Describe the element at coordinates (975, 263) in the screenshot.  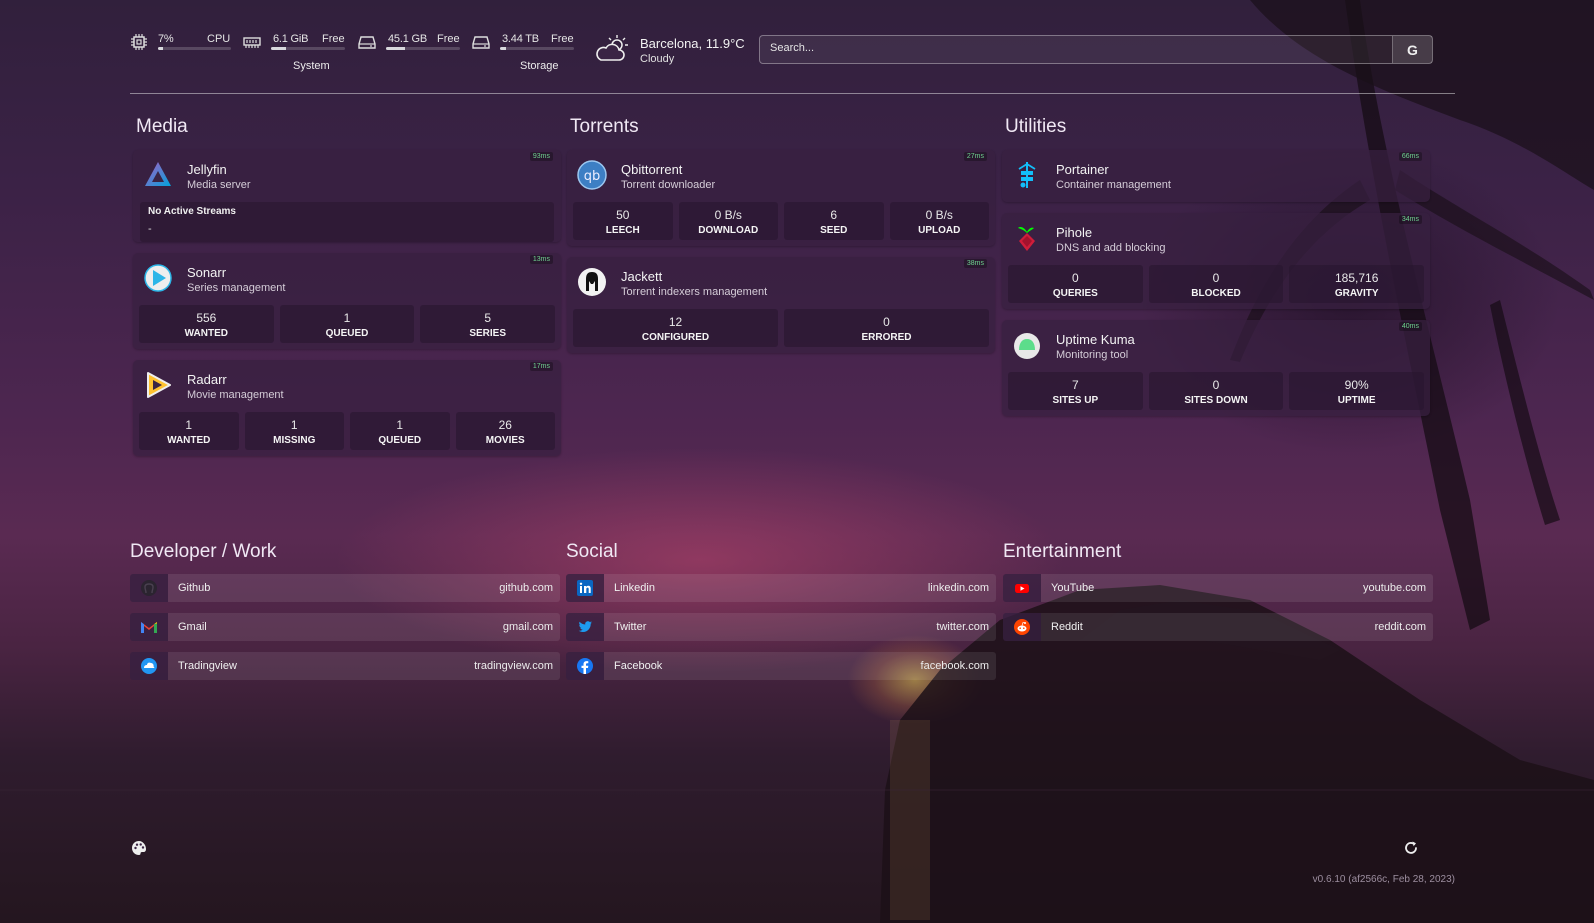
I see `ping-badge: 38ms` at that location.